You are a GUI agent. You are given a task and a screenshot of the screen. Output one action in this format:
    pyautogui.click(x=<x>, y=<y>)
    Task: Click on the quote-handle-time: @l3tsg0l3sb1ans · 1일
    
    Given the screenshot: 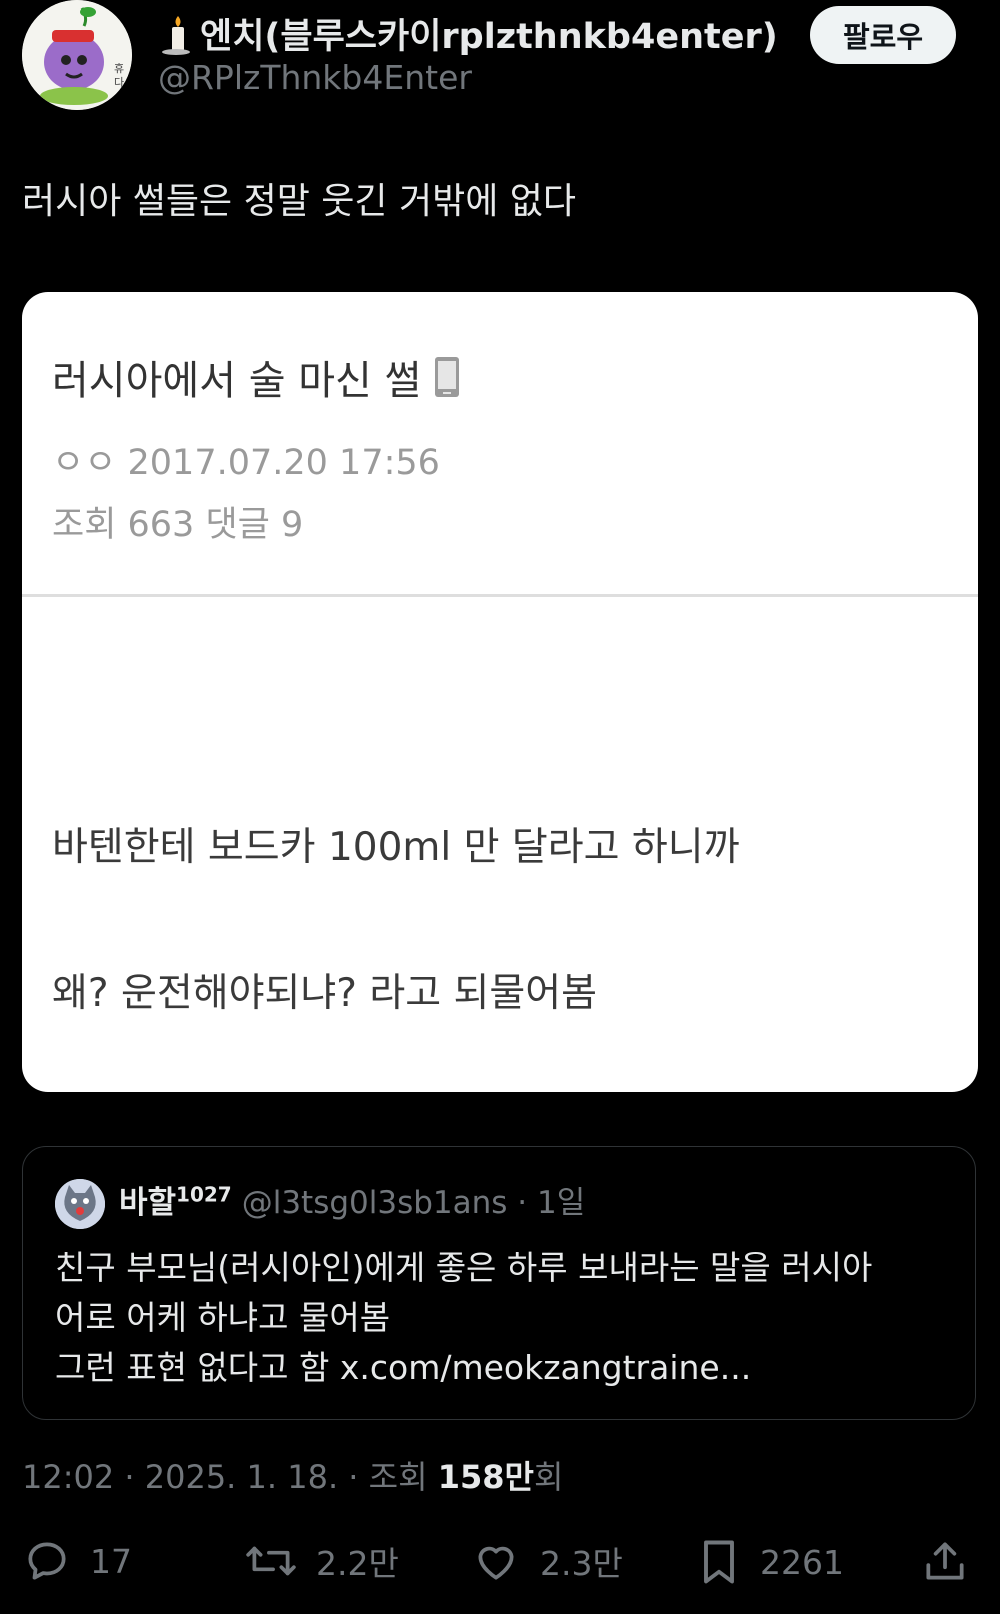 What is the action you would take?
    pyautogui.click(x=413, y=1203)
    